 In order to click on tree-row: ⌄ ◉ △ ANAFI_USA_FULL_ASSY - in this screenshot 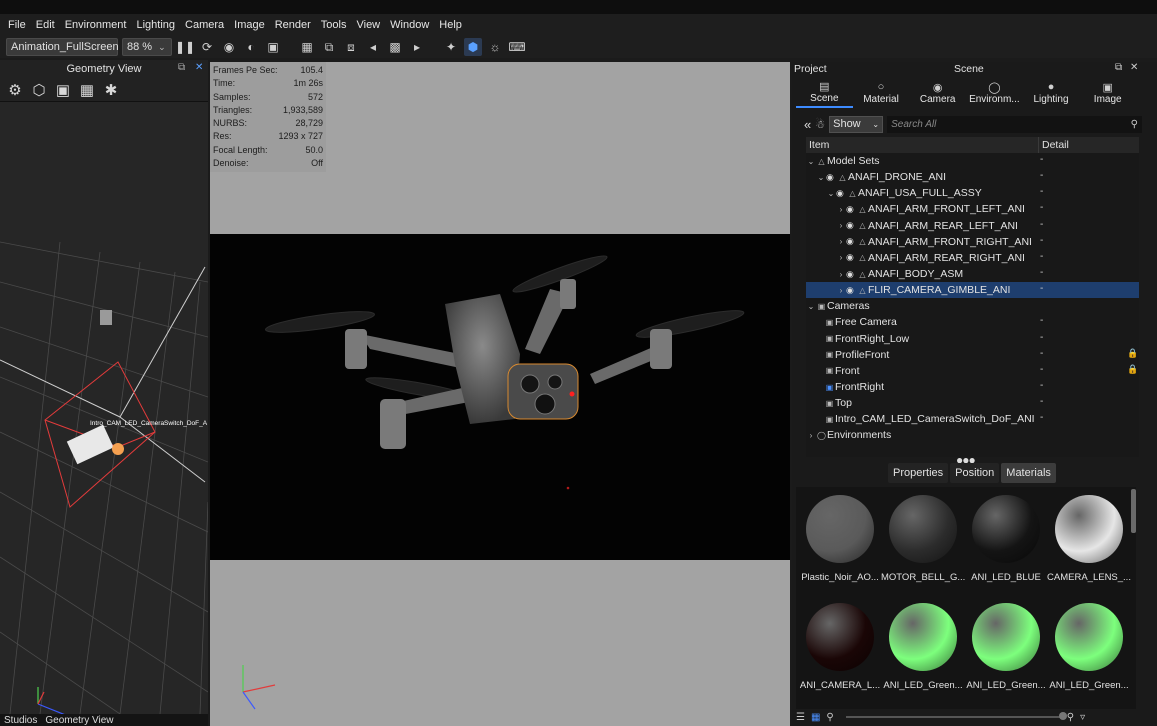, I will do `click(972, 193)`.